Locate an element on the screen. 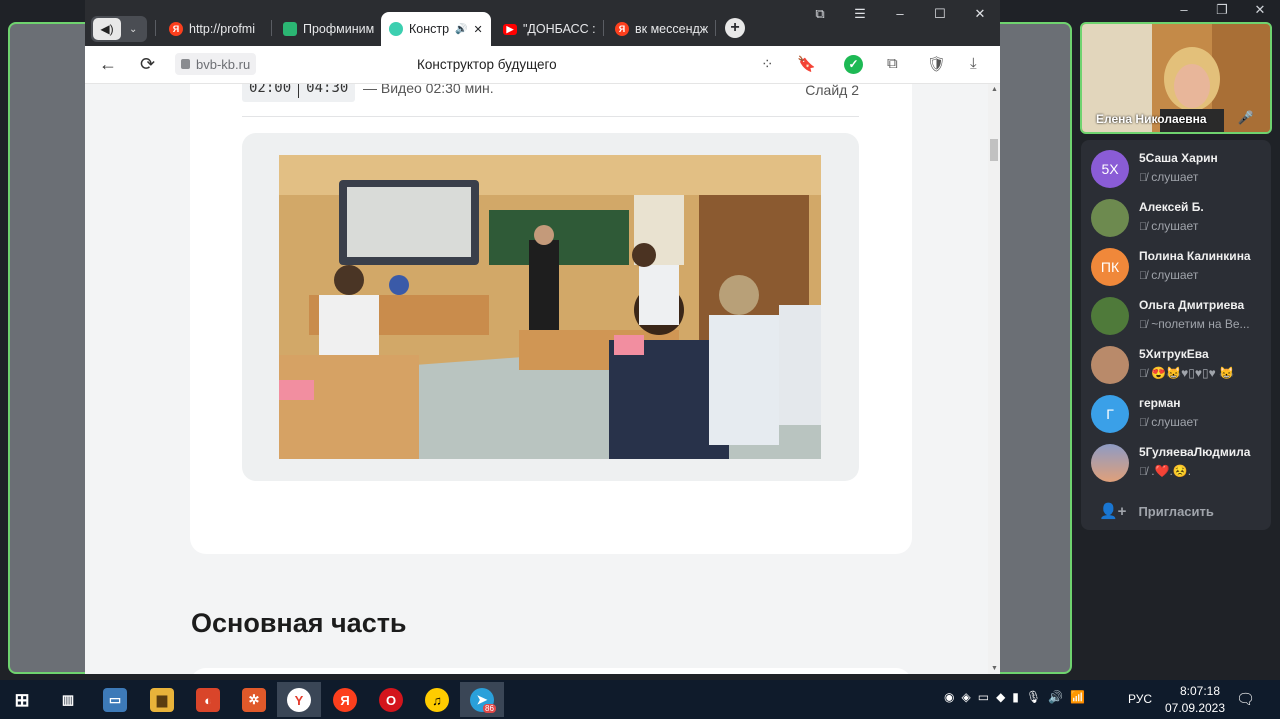  yandex-music-icon: ♫ is located at coordinates (437, 700).